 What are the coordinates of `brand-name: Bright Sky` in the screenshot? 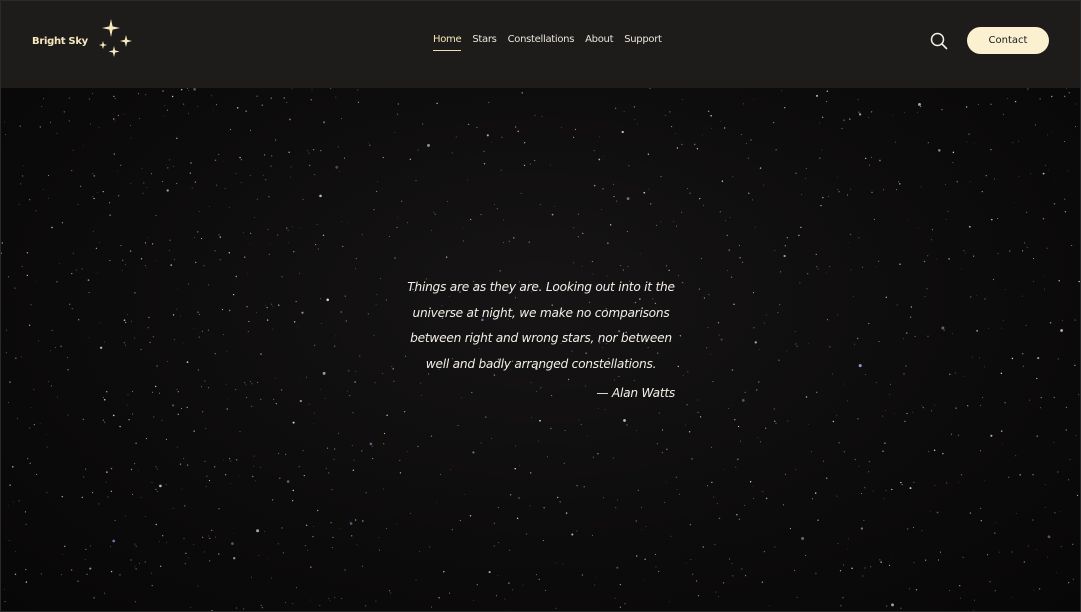 It's located at (60, 41).